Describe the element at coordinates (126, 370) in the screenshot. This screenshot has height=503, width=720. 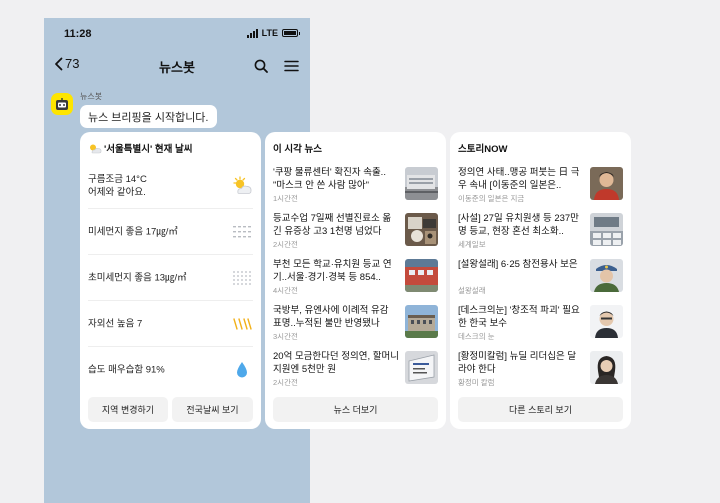
I see `humidity-text: 습도 매우습함 91%` at that location.